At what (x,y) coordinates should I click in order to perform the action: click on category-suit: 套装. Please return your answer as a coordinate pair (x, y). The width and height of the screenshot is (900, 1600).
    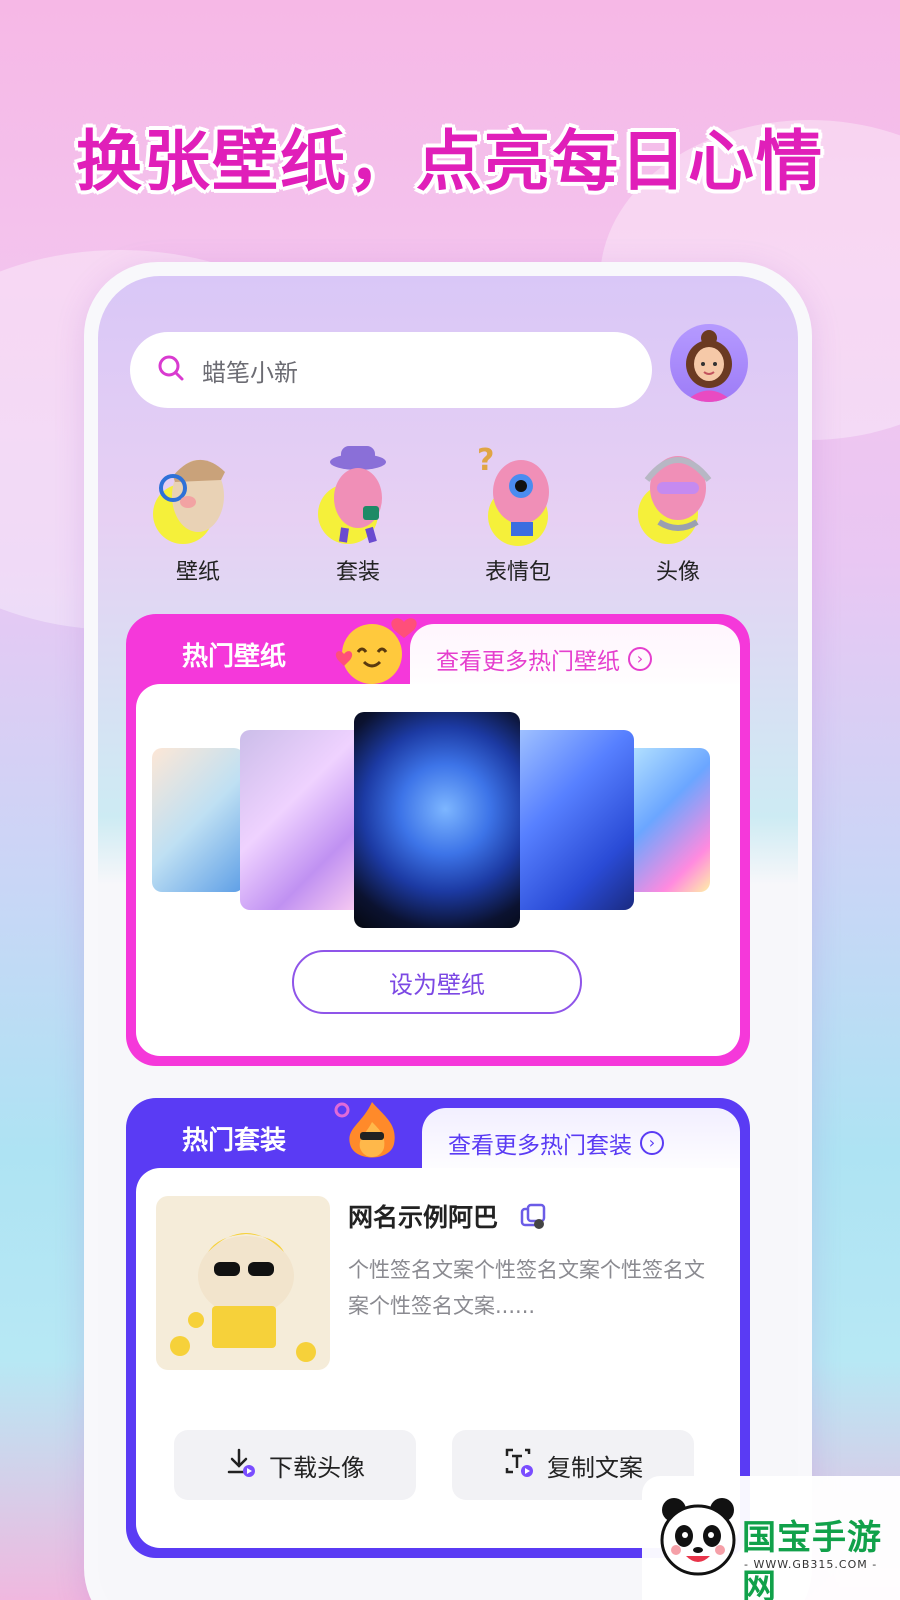
    Looking at the image, I should click on (358, 511).